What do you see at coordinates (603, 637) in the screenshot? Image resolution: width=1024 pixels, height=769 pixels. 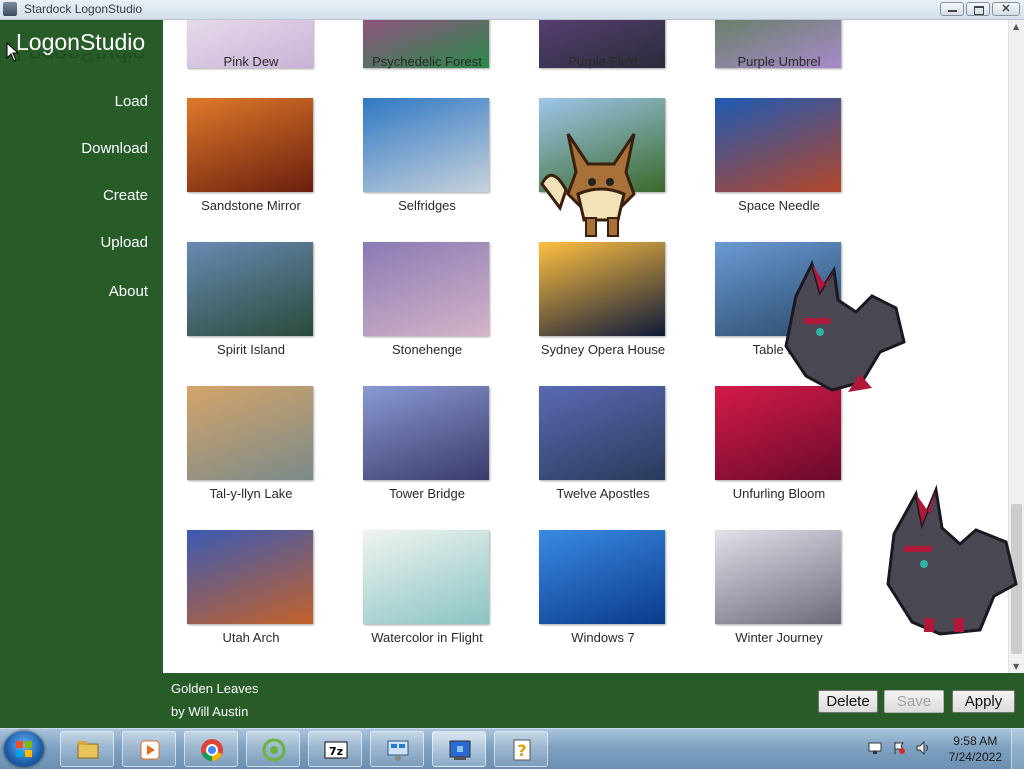 I see `theme-caption: Windows 7` at bounding box center [603, 637].